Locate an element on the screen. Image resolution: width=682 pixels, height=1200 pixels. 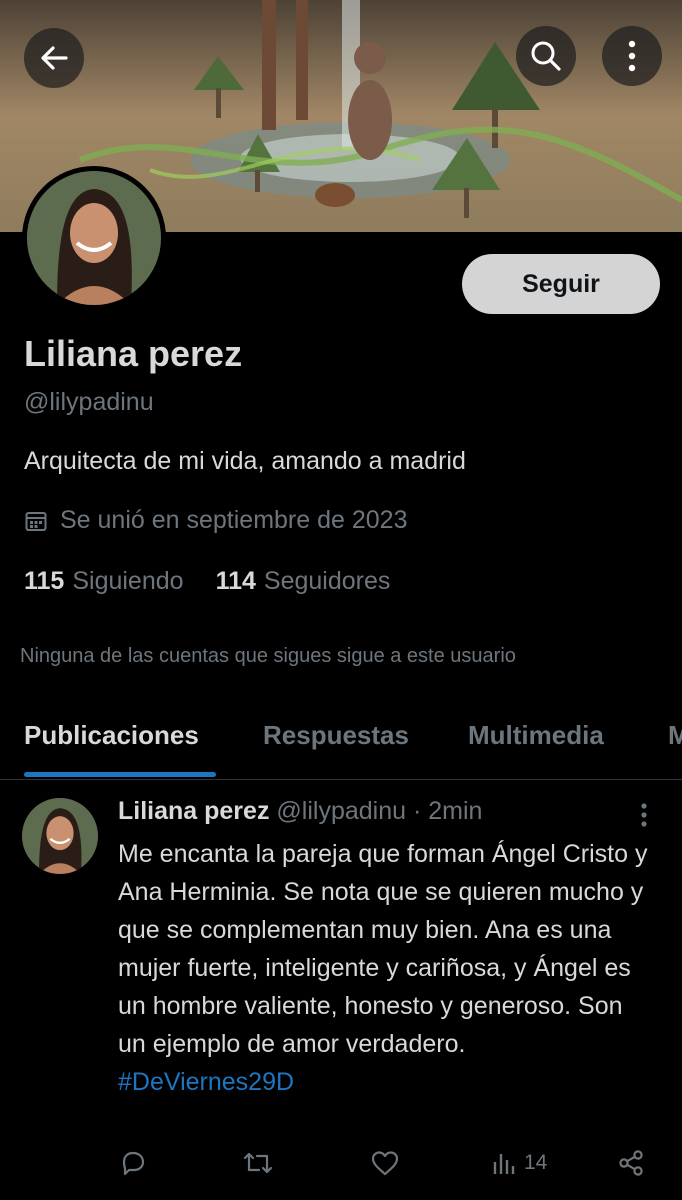
repost-button is located at coordinates (258, 1163).